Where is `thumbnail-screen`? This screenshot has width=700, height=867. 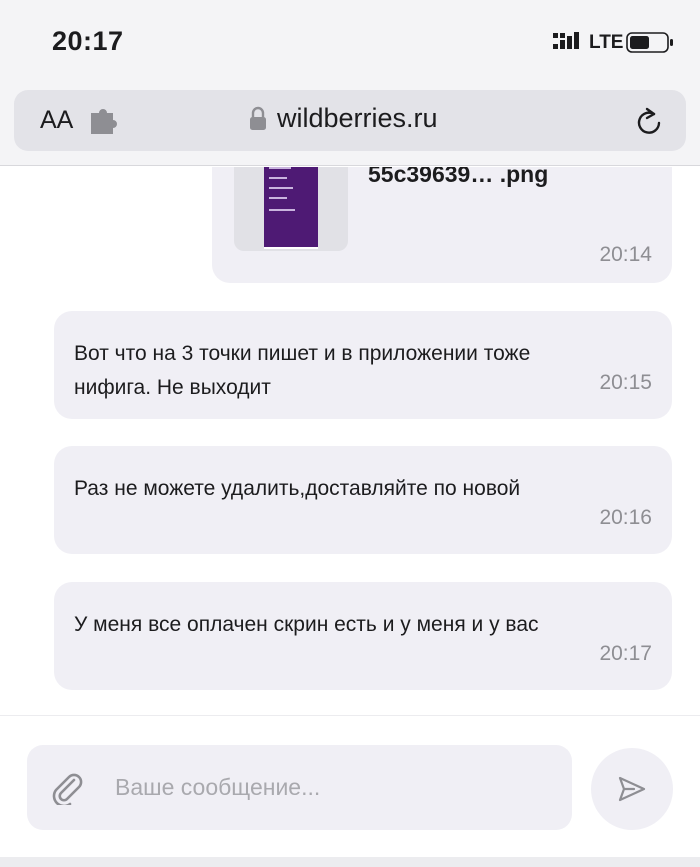
thumbnail-screen is located at coordinates (291, 208).